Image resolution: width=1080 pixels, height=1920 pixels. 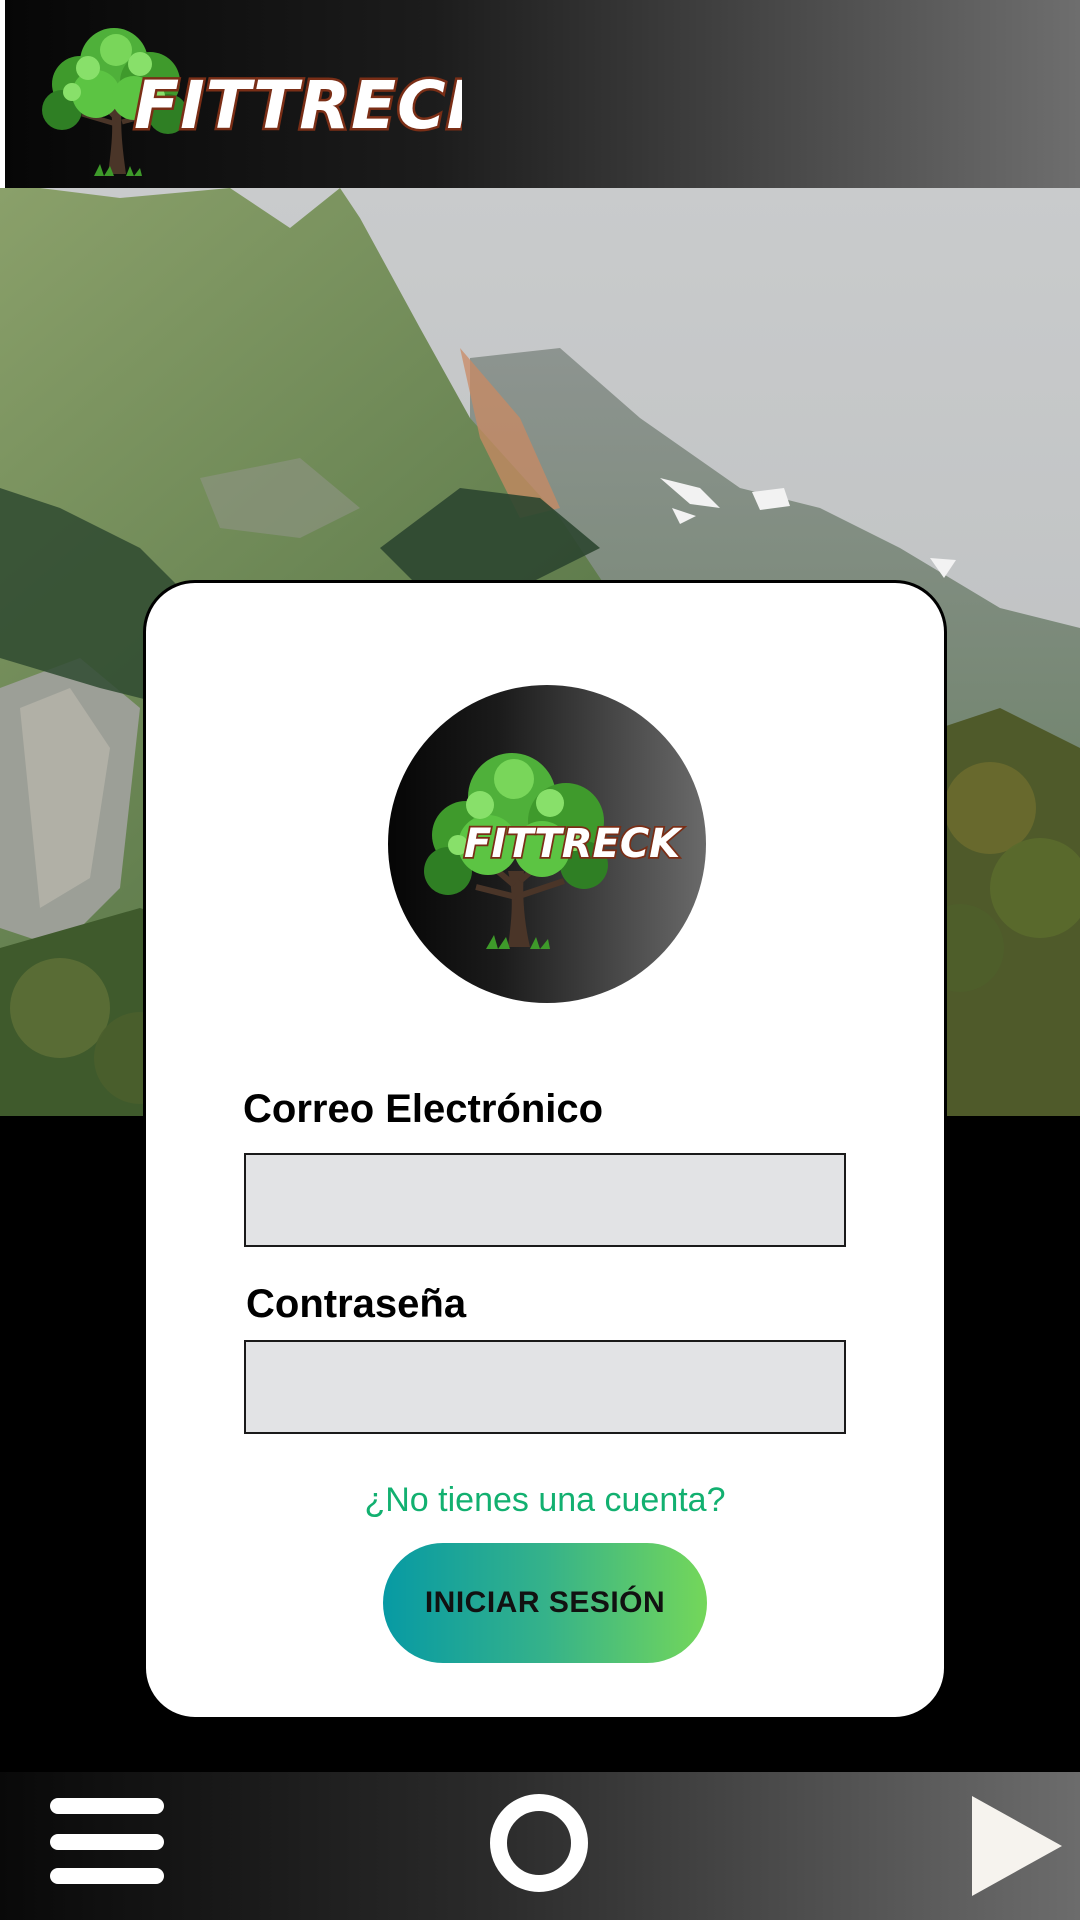 What do you see at coordinates (545, 1200) in the screenshot?
I see `email-field` at bounding box center [545, 1200].